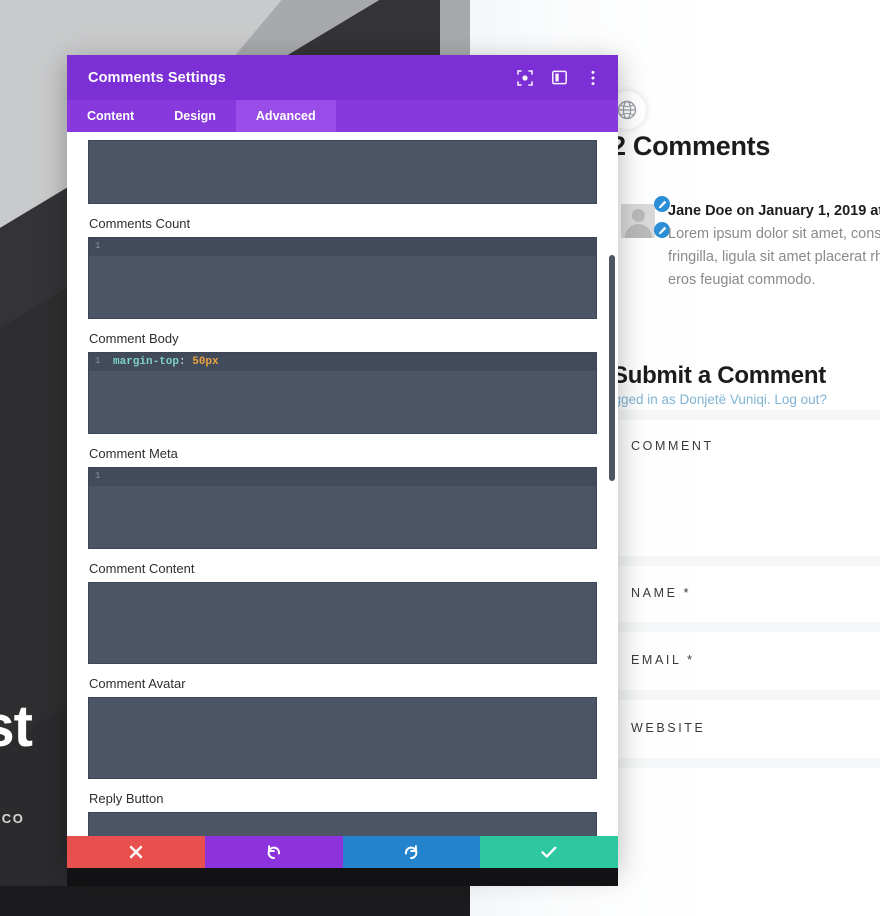 The height and width of the screenshot is (916, 880). Describe the element at coordinates (126, 798) in the screenshot. I see `reply-button-label: Reply Button` at that location.